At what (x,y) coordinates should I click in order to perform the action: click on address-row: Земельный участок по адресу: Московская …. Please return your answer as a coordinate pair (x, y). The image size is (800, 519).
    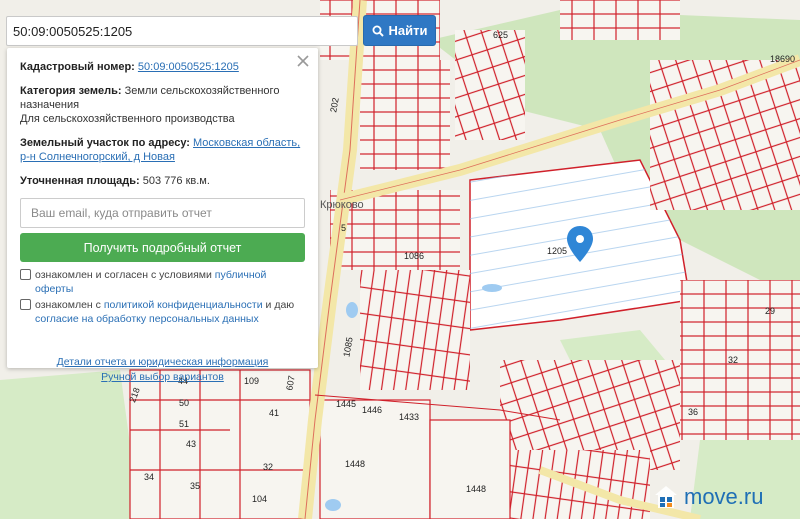
    Looking at the image, I should click on (162, 150).